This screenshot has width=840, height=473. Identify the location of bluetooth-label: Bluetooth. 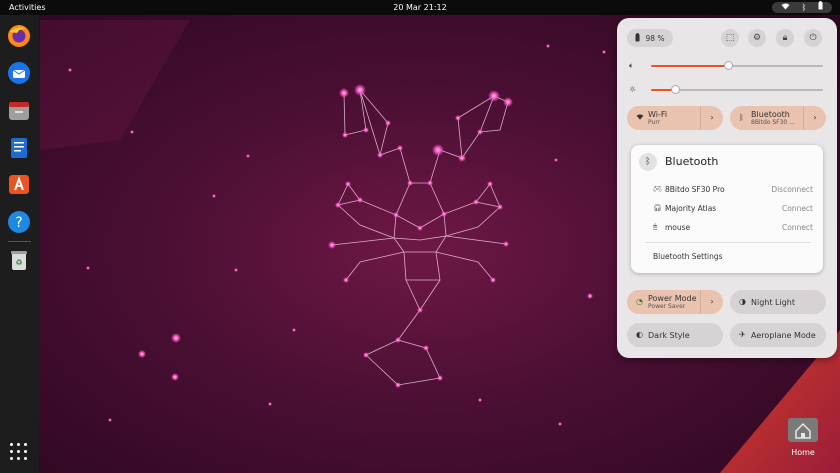
(770, 114).